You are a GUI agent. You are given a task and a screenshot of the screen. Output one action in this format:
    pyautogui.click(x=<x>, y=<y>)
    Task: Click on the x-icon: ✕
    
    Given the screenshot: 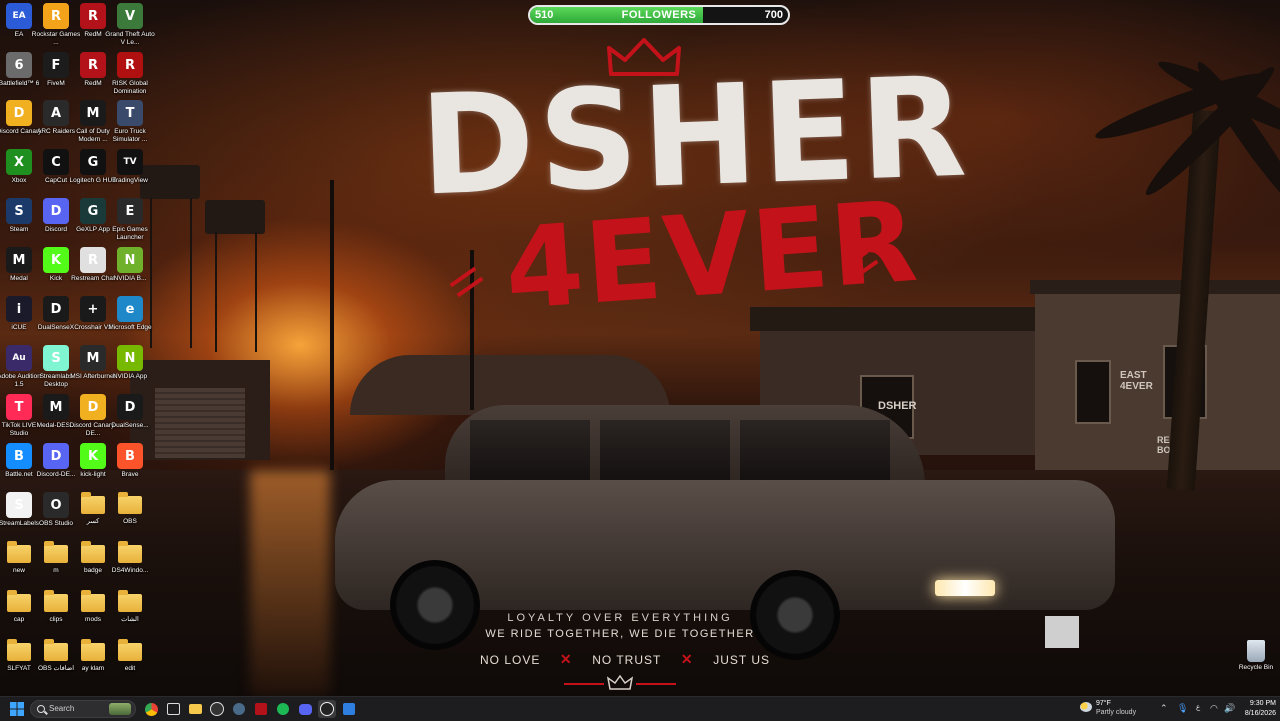 What is the action you would take?
    pyautogui.click(x=687, y=659)
    